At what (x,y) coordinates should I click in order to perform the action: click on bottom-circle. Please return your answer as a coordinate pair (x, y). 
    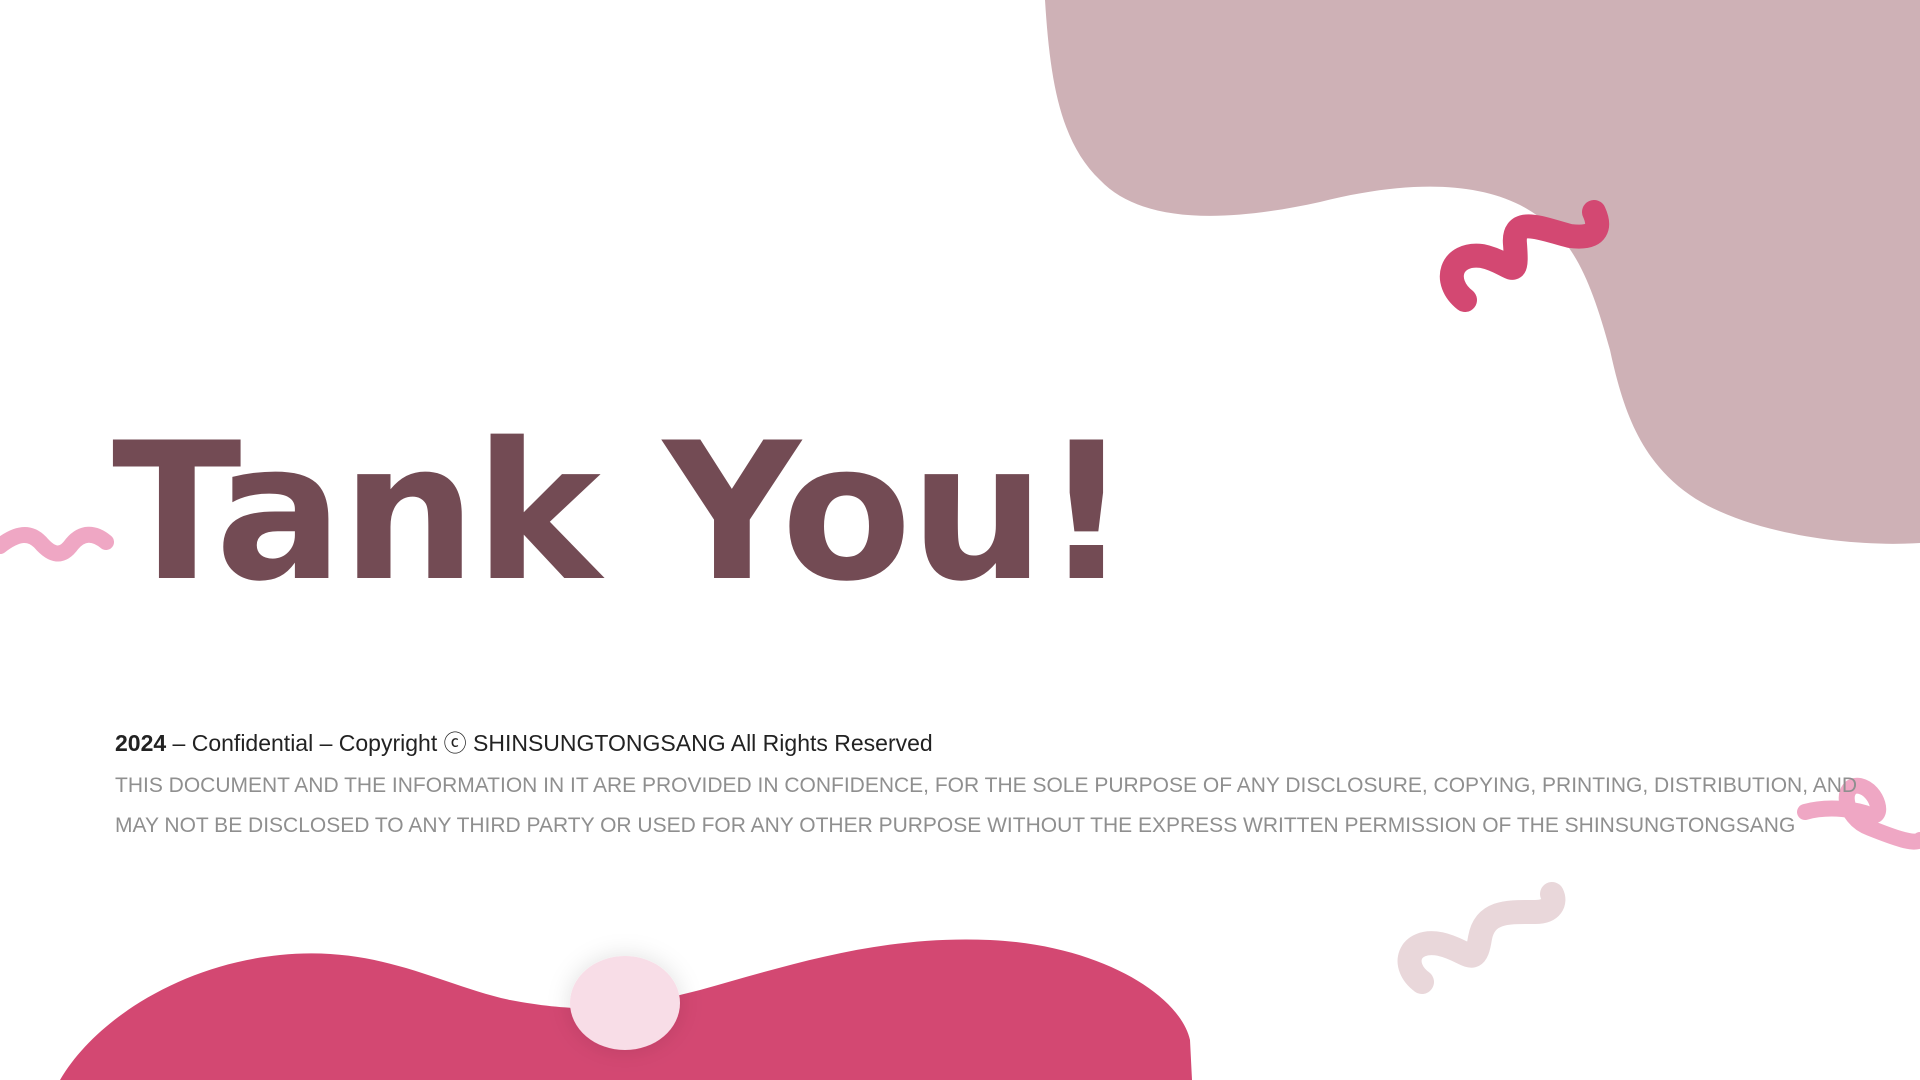
    Looking at the image, I should click on (625, 1003).